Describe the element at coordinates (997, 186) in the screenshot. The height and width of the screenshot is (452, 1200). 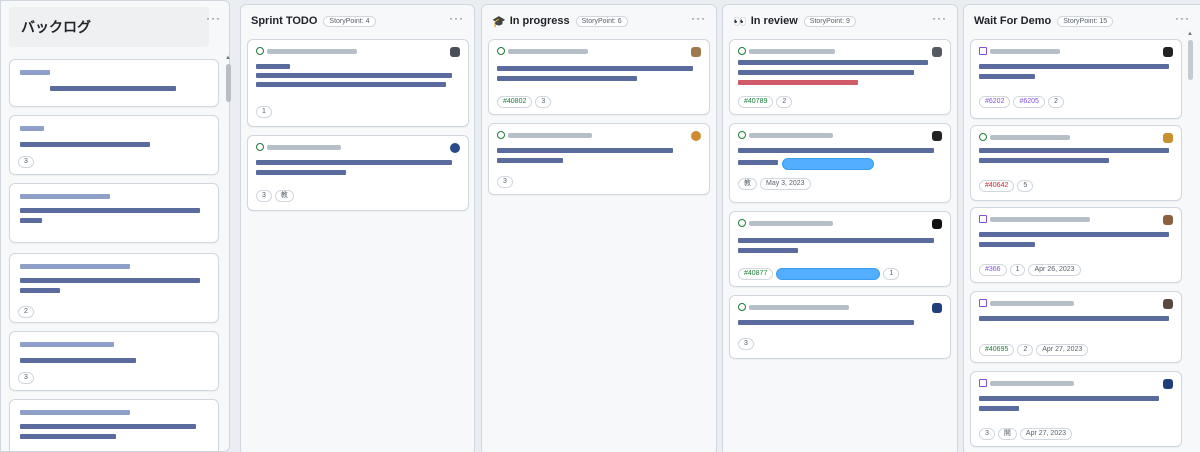
I see `pr-link-chip: #40642` at that location.